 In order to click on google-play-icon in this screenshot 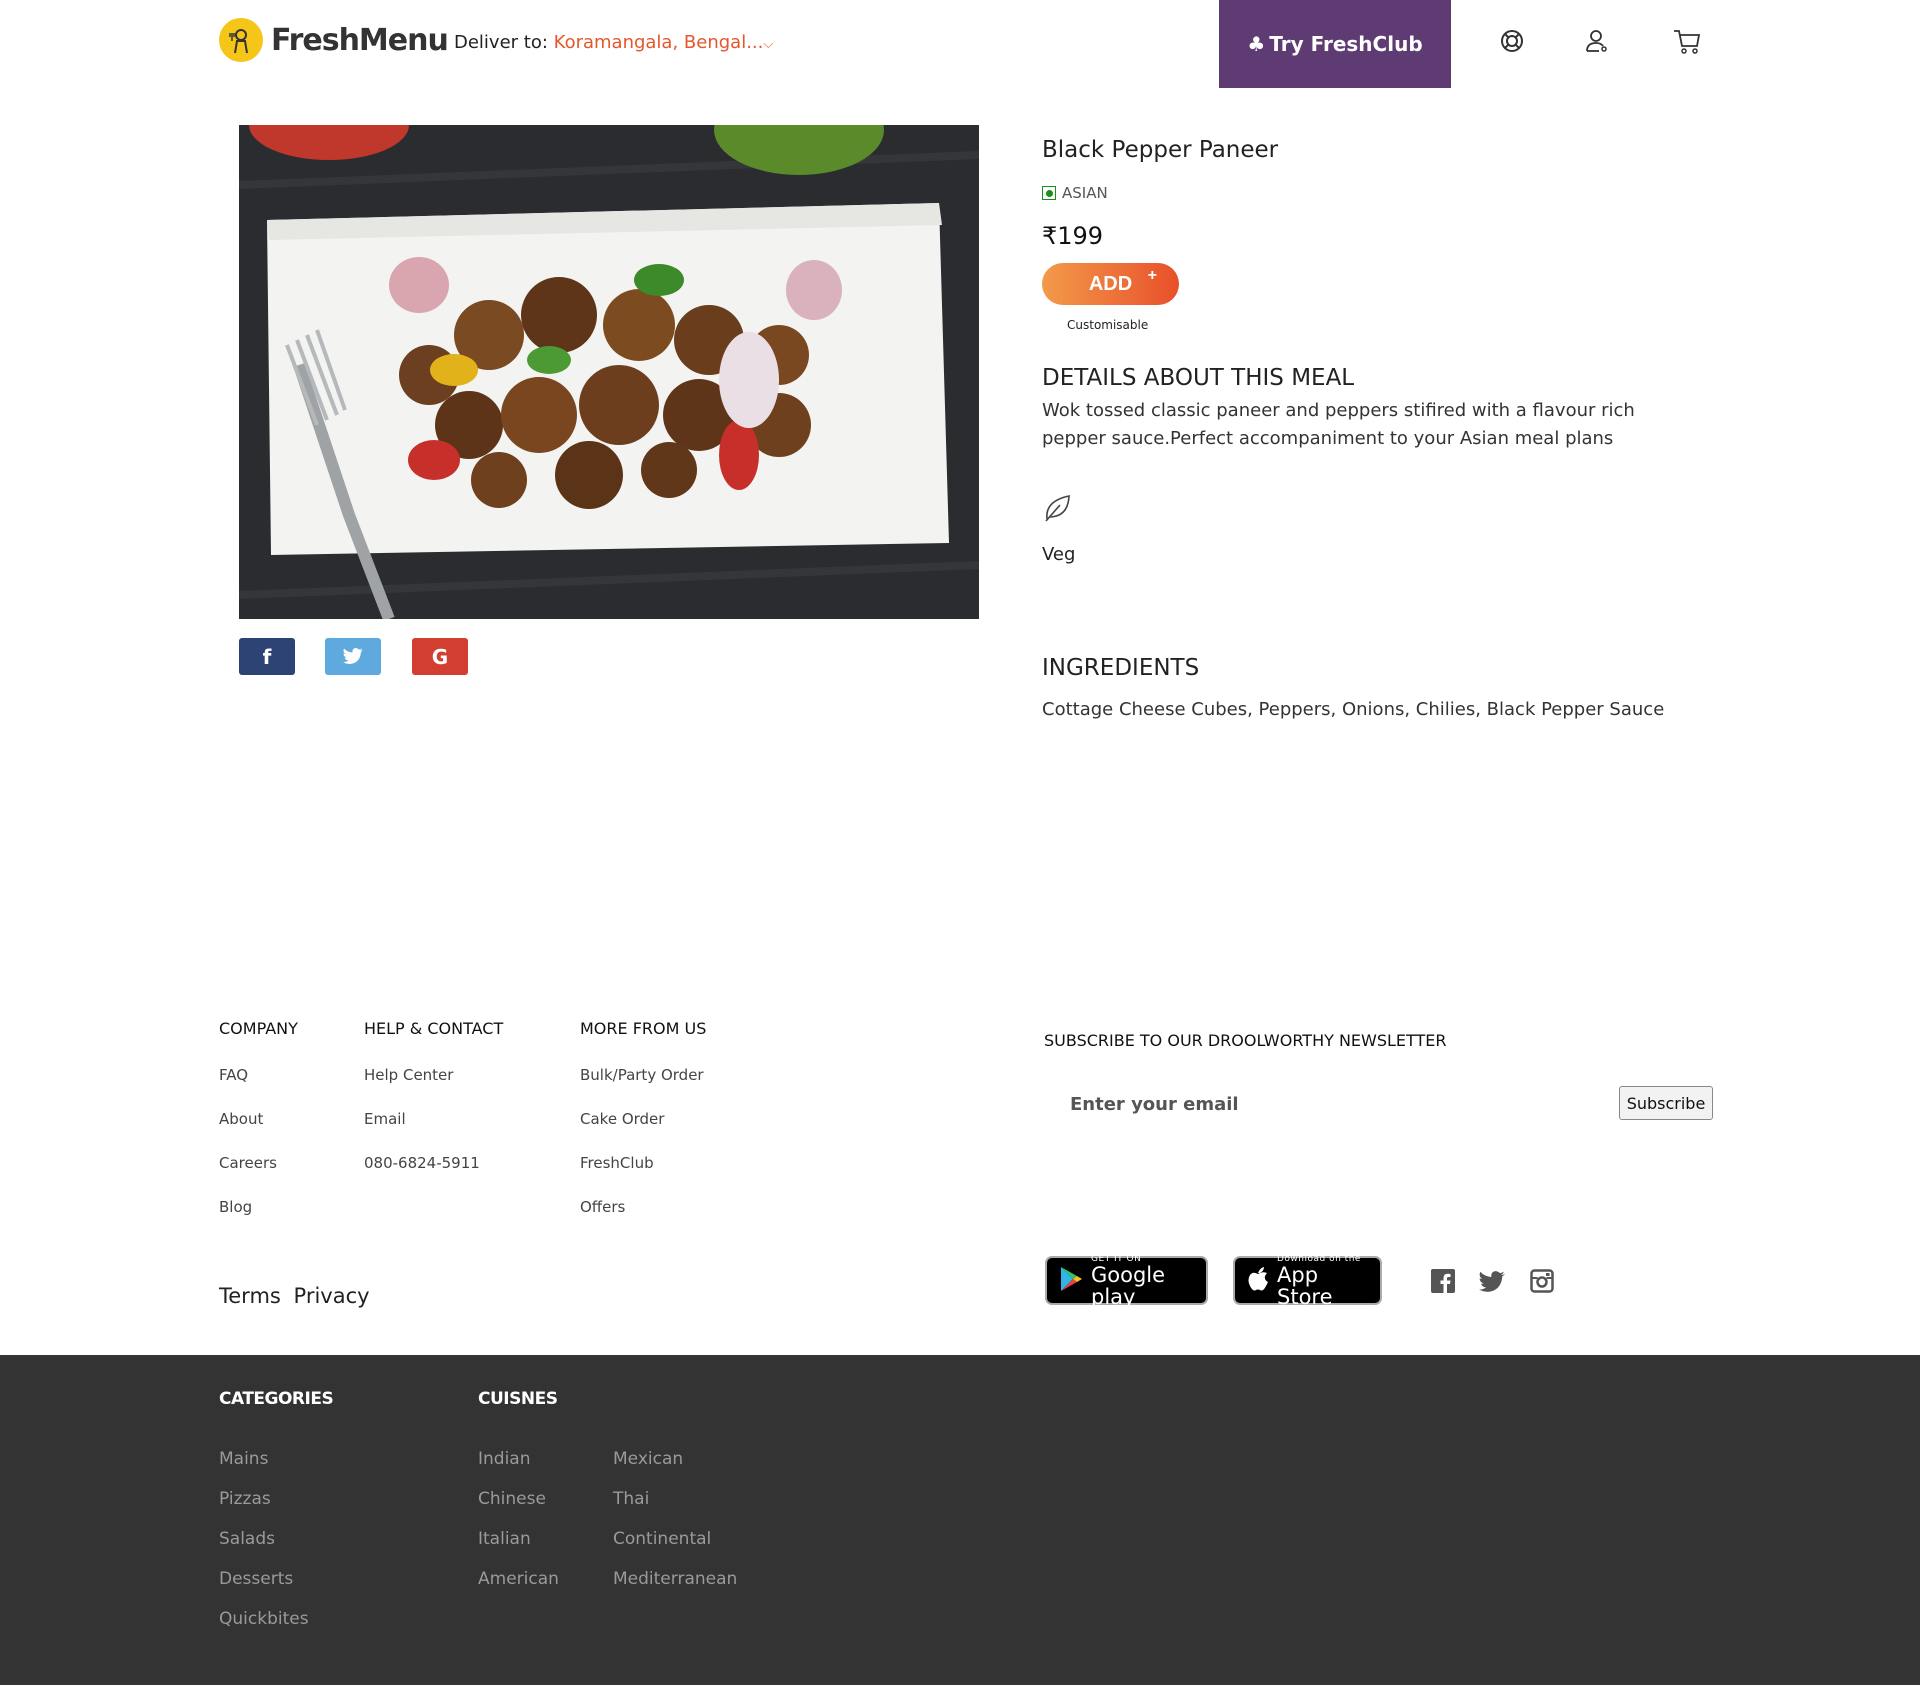, I will do `click(1071, 1281)`.